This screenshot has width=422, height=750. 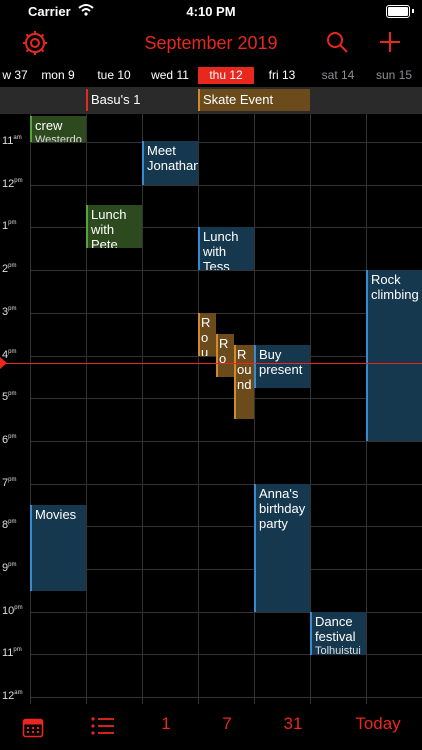 I want to click on event-title: Dance festival, so click(x=335, y=629).